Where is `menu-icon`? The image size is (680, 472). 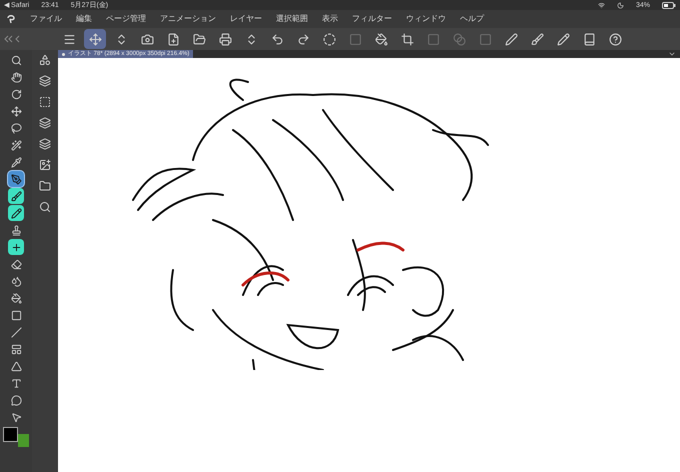
menu-icon is located at coordinates (69, 39).